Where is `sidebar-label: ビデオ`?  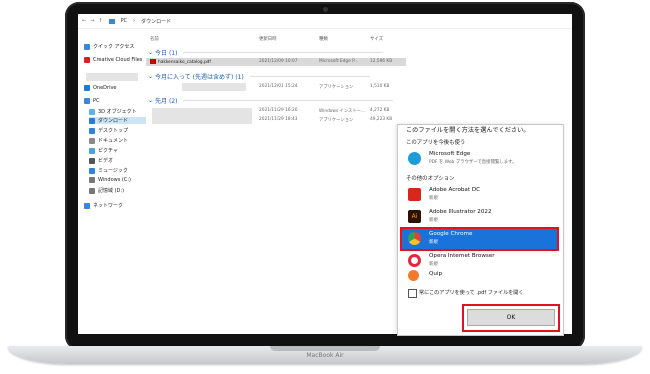
sidebar-label: ビデオ is located at coordinates (106, 161).